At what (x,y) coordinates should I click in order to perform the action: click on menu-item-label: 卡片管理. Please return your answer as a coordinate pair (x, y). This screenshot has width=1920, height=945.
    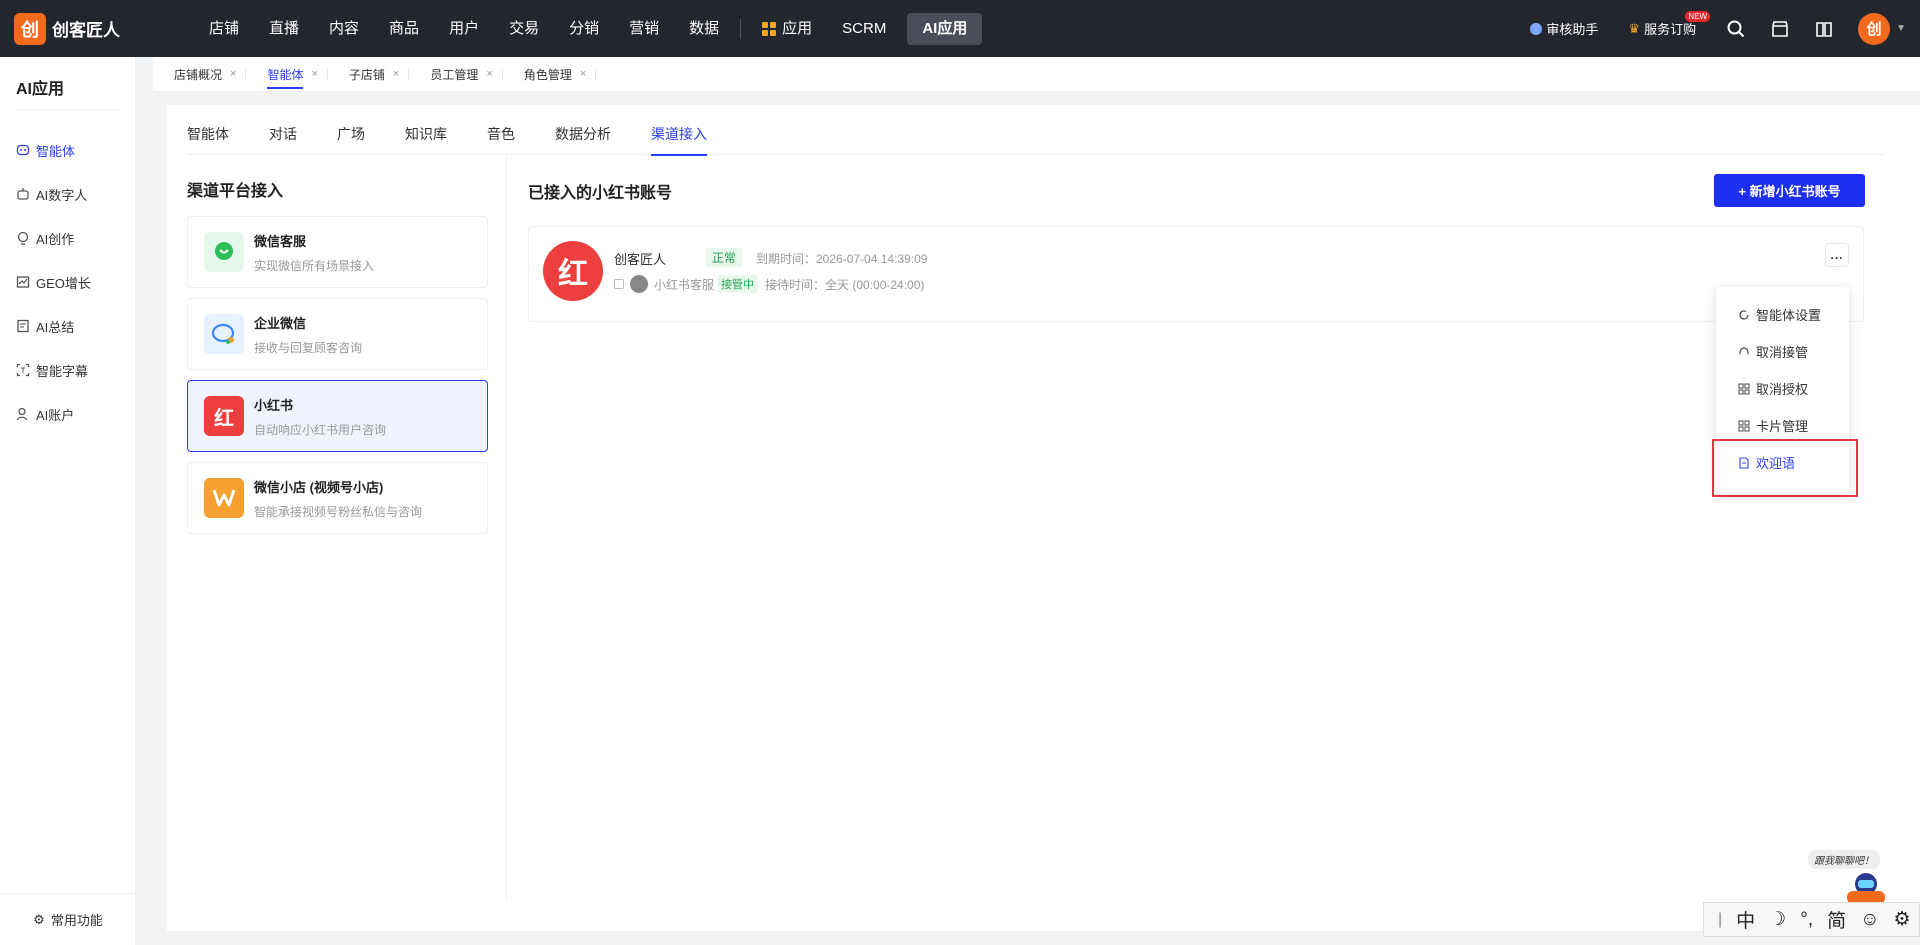
    Looking at the image, I should click on (1782, 426).